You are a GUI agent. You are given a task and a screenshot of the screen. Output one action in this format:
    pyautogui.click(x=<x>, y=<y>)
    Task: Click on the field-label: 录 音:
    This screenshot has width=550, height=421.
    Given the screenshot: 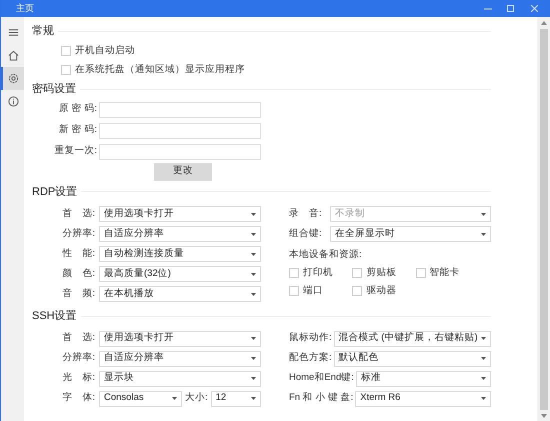 What is the action you would take?
    pyautogui.click(x=306, y=213)
    